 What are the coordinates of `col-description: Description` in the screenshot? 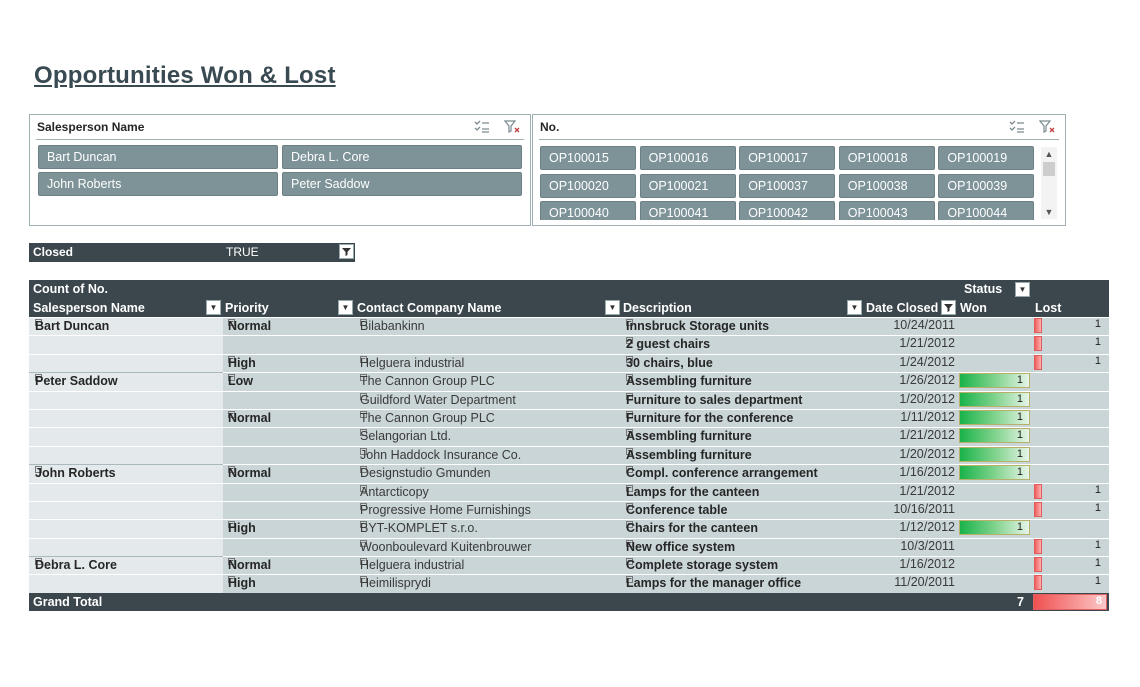 It's located at (657, 308).